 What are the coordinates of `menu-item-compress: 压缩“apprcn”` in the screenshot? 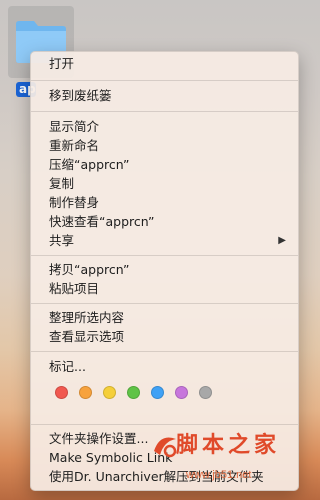 It's located at (168, 165).